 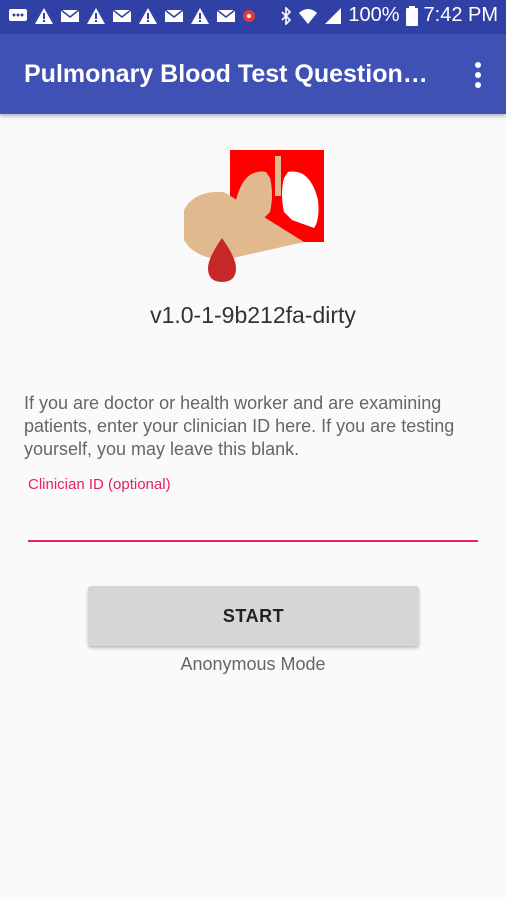 I want to click on clinician-id-label: Clinician ID (optional), so click(x=99, y=484).